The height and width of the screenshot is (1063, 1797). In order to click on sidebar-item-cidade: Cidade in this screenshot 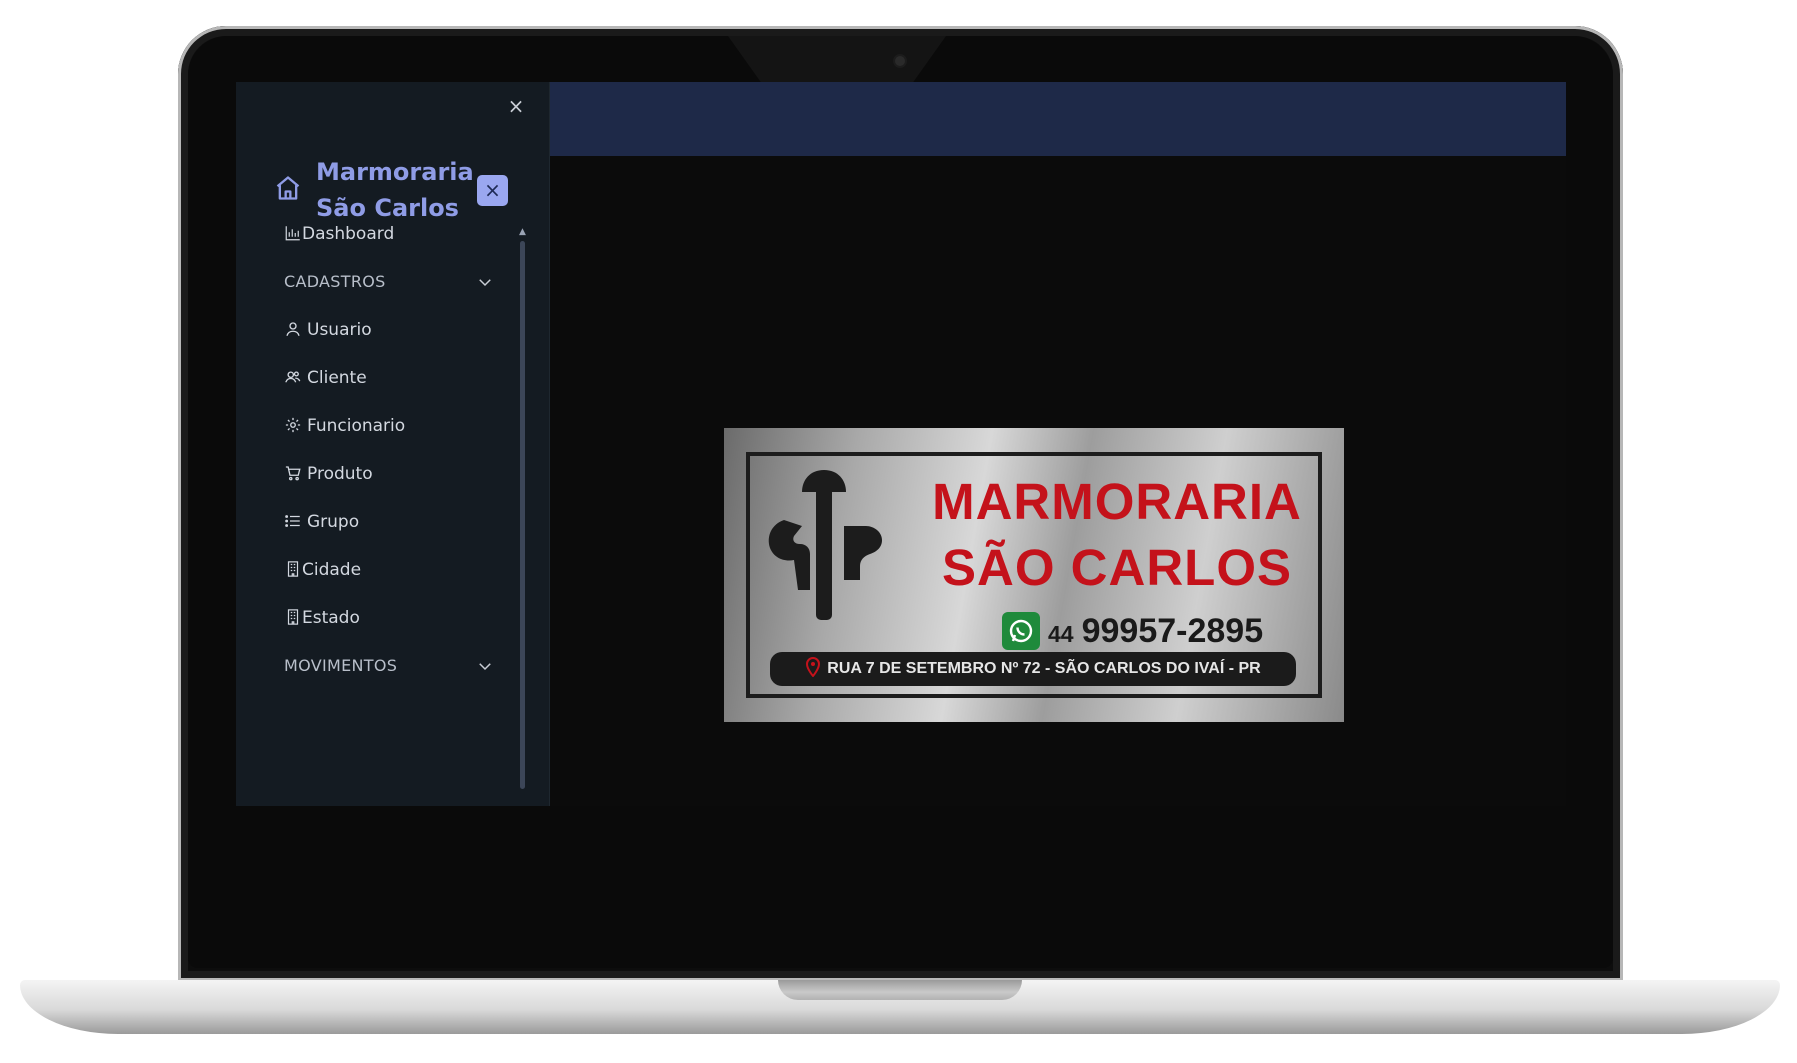, I will do `click(394, 570)`.